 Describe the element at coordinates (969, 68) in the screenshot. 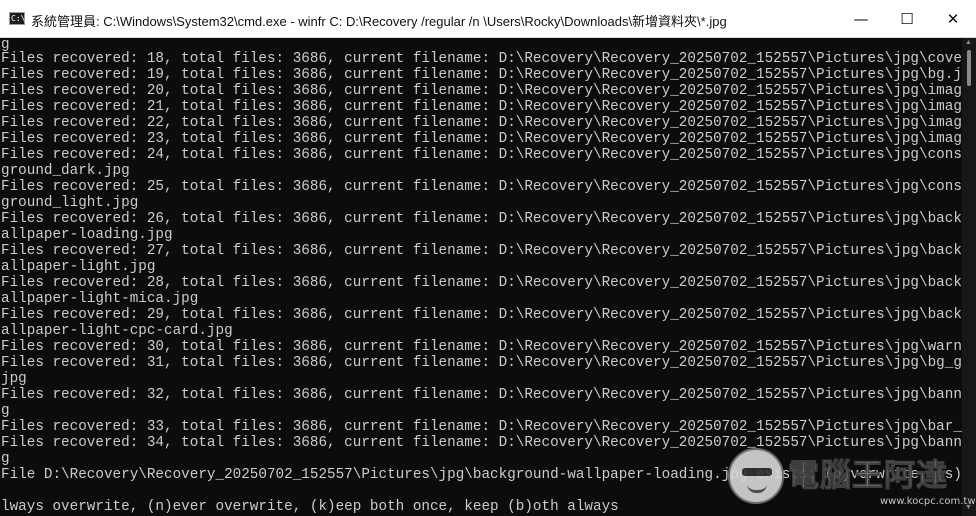

I see `scrollbar-thumb` at that location.